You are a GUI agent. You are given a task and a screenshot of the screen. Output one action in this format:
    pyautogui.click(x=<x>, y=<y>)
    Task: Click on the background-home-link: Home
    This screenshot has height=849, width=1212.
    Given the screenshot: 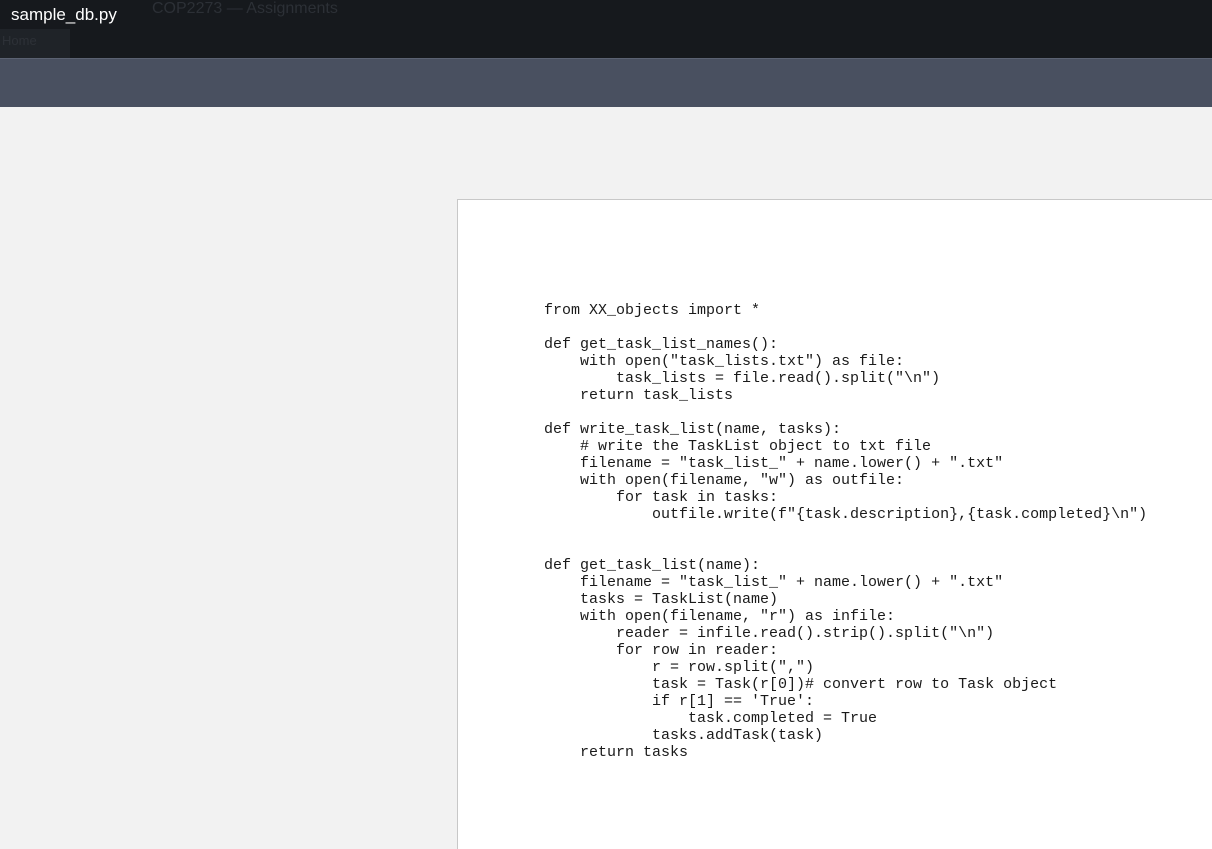 What is the action you would take?
    pyautogui.click(x=35, y=43)
    